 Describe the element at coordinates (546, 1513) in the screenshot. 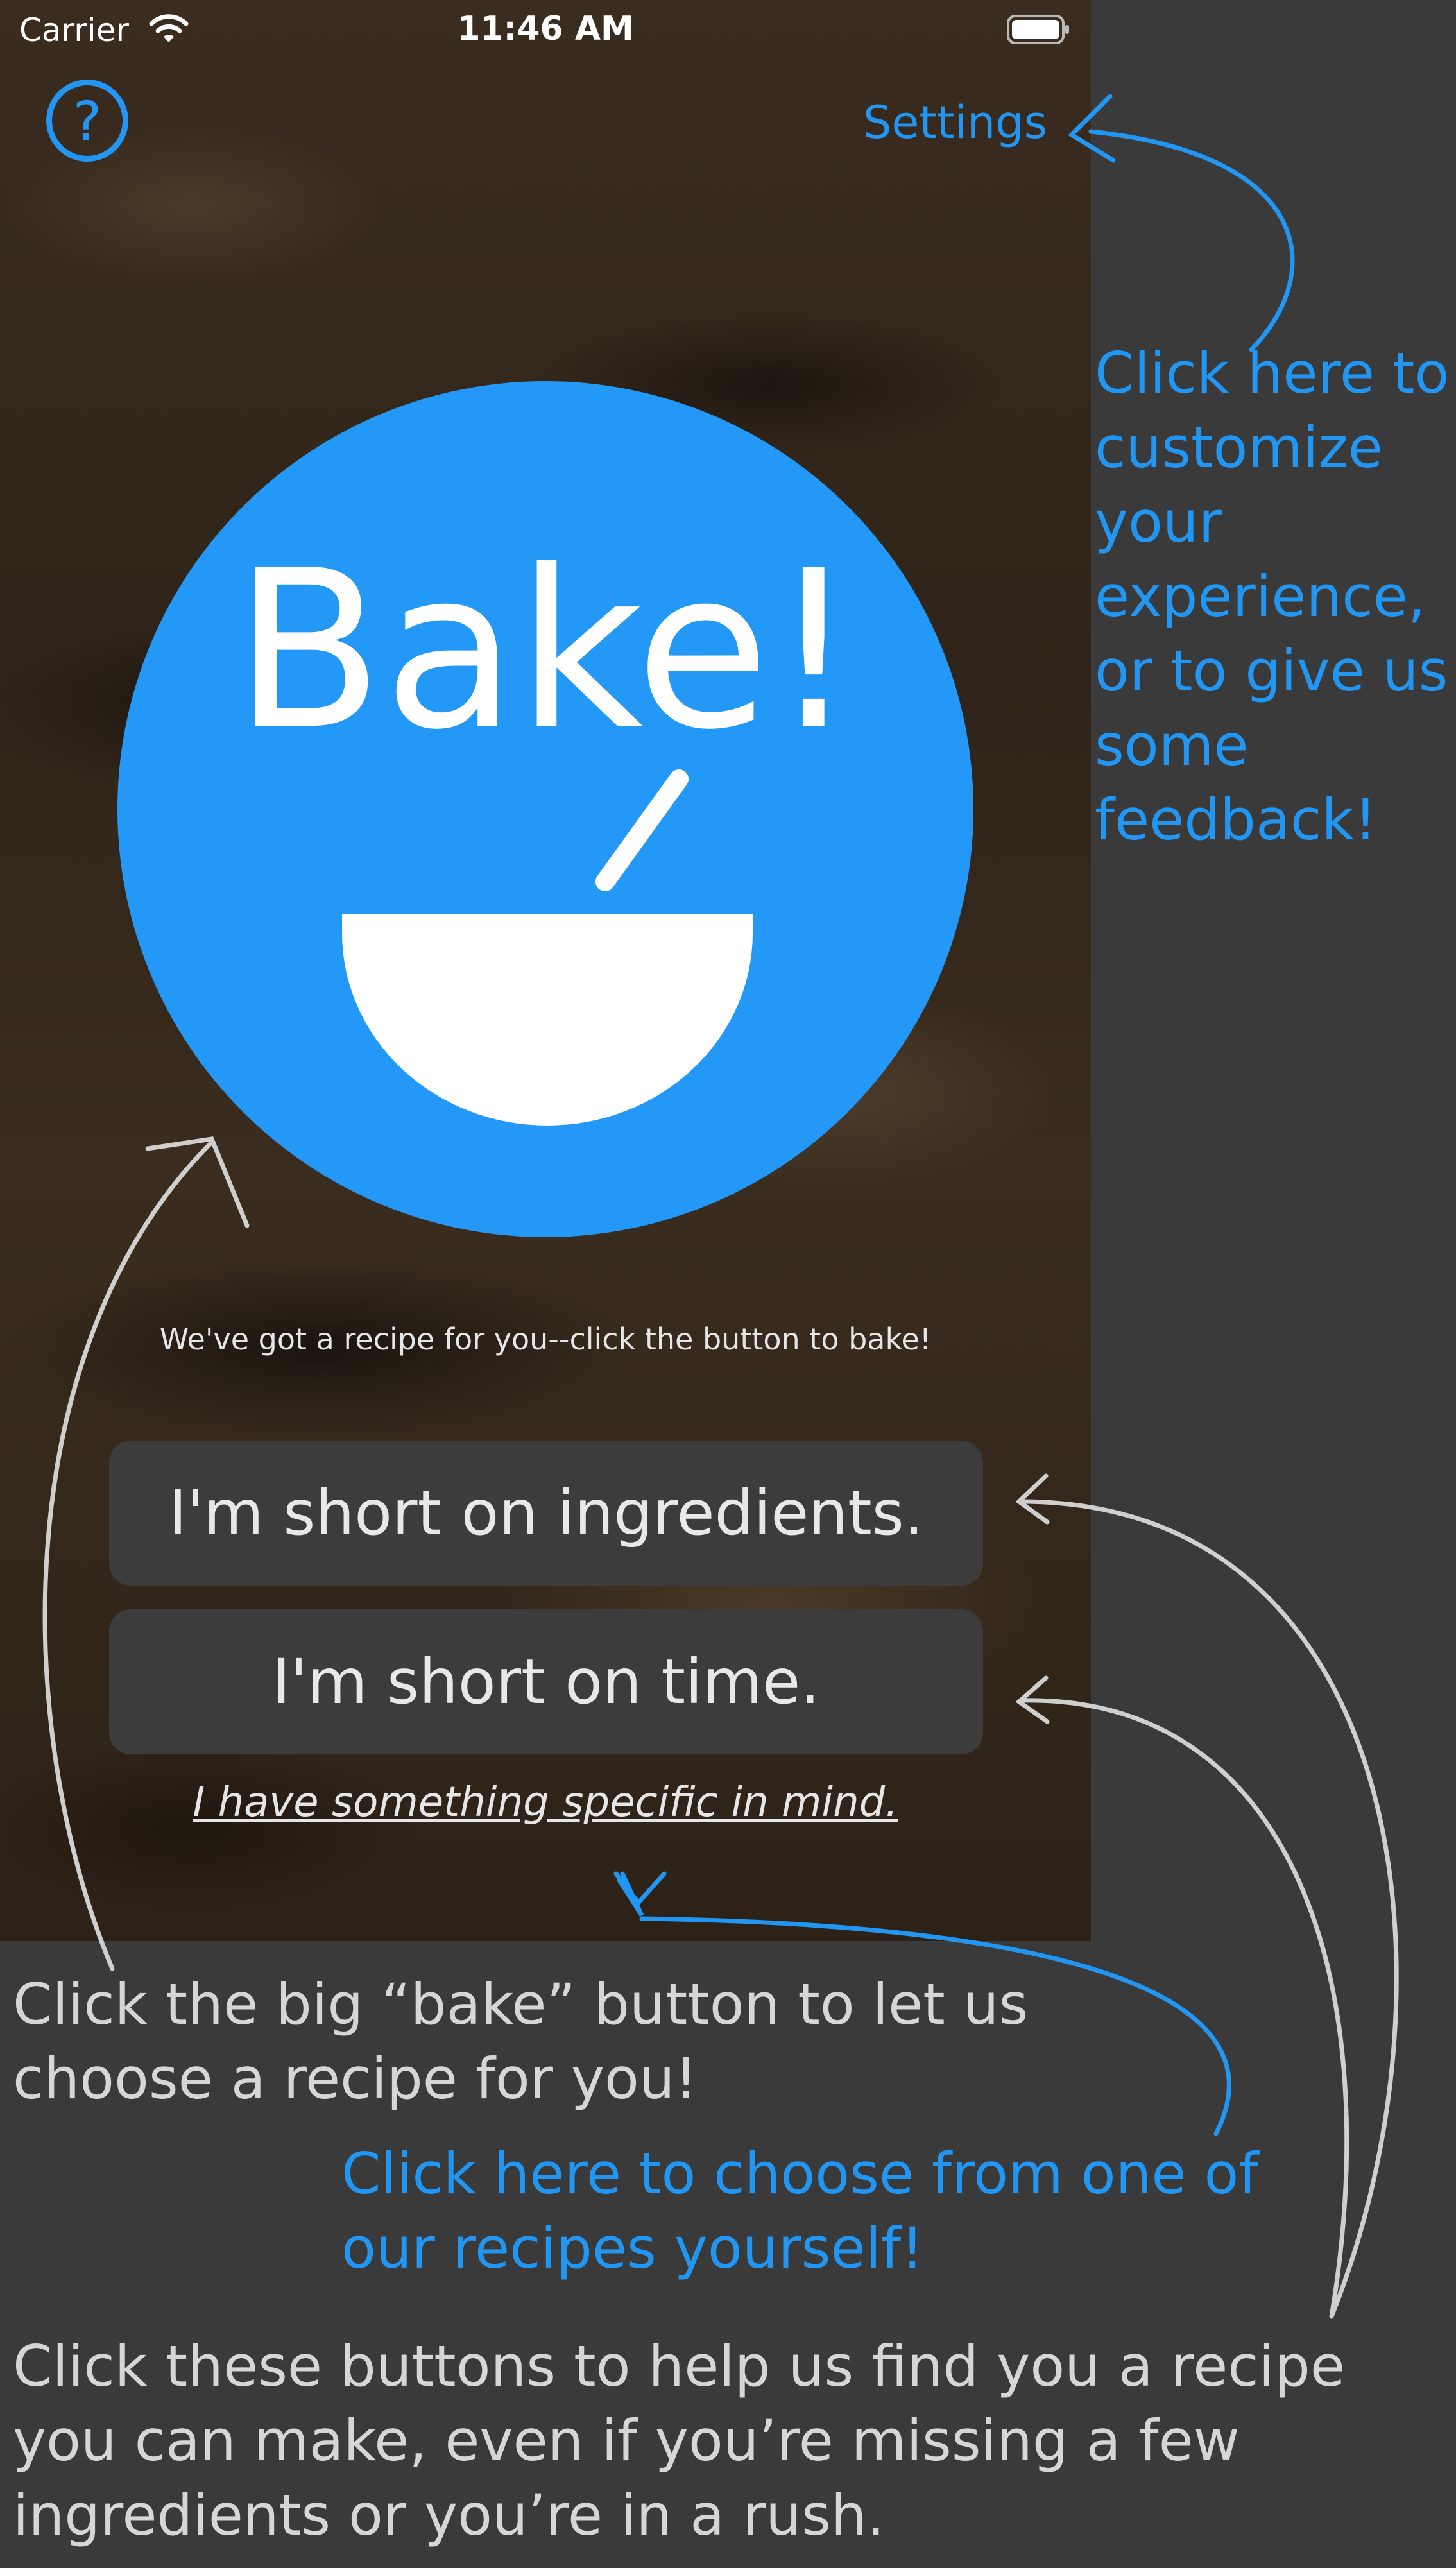

I see `short-on-ingredients-button: I'm short on ingredients.` at that location.